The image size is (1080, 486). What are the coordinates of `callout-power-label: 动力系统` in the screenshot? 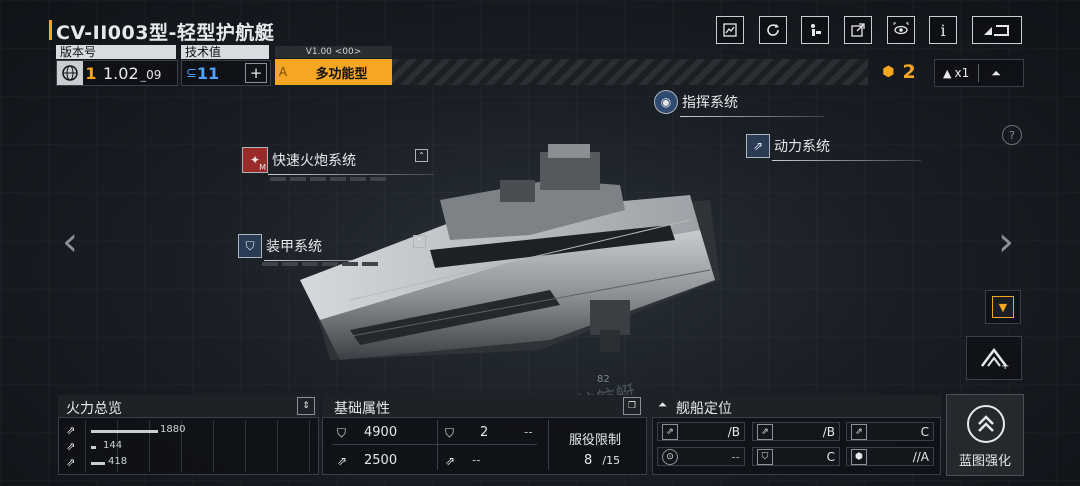 It's located at (802, 147).